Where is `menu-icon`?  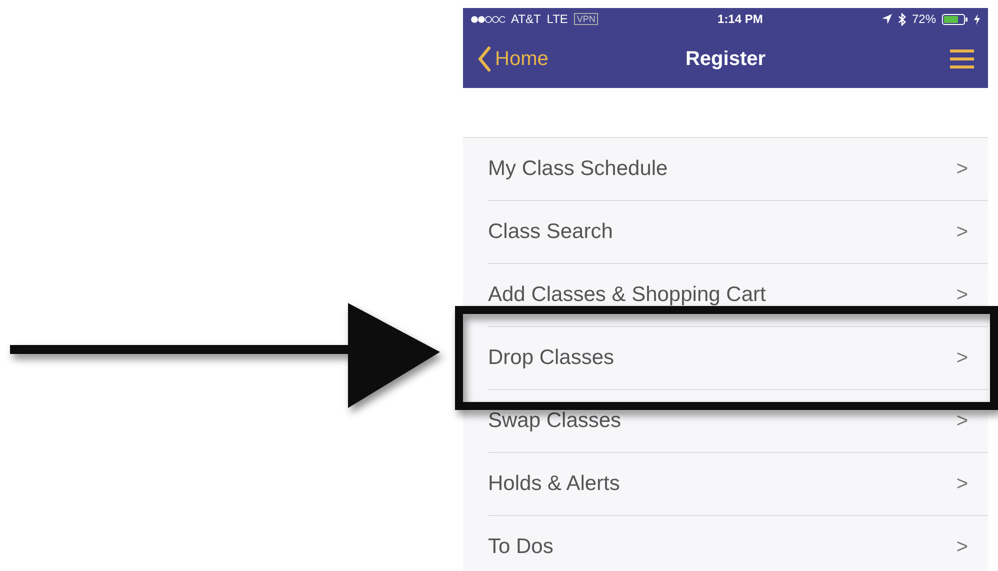 menu-icon is located at coordinates (962, 59).